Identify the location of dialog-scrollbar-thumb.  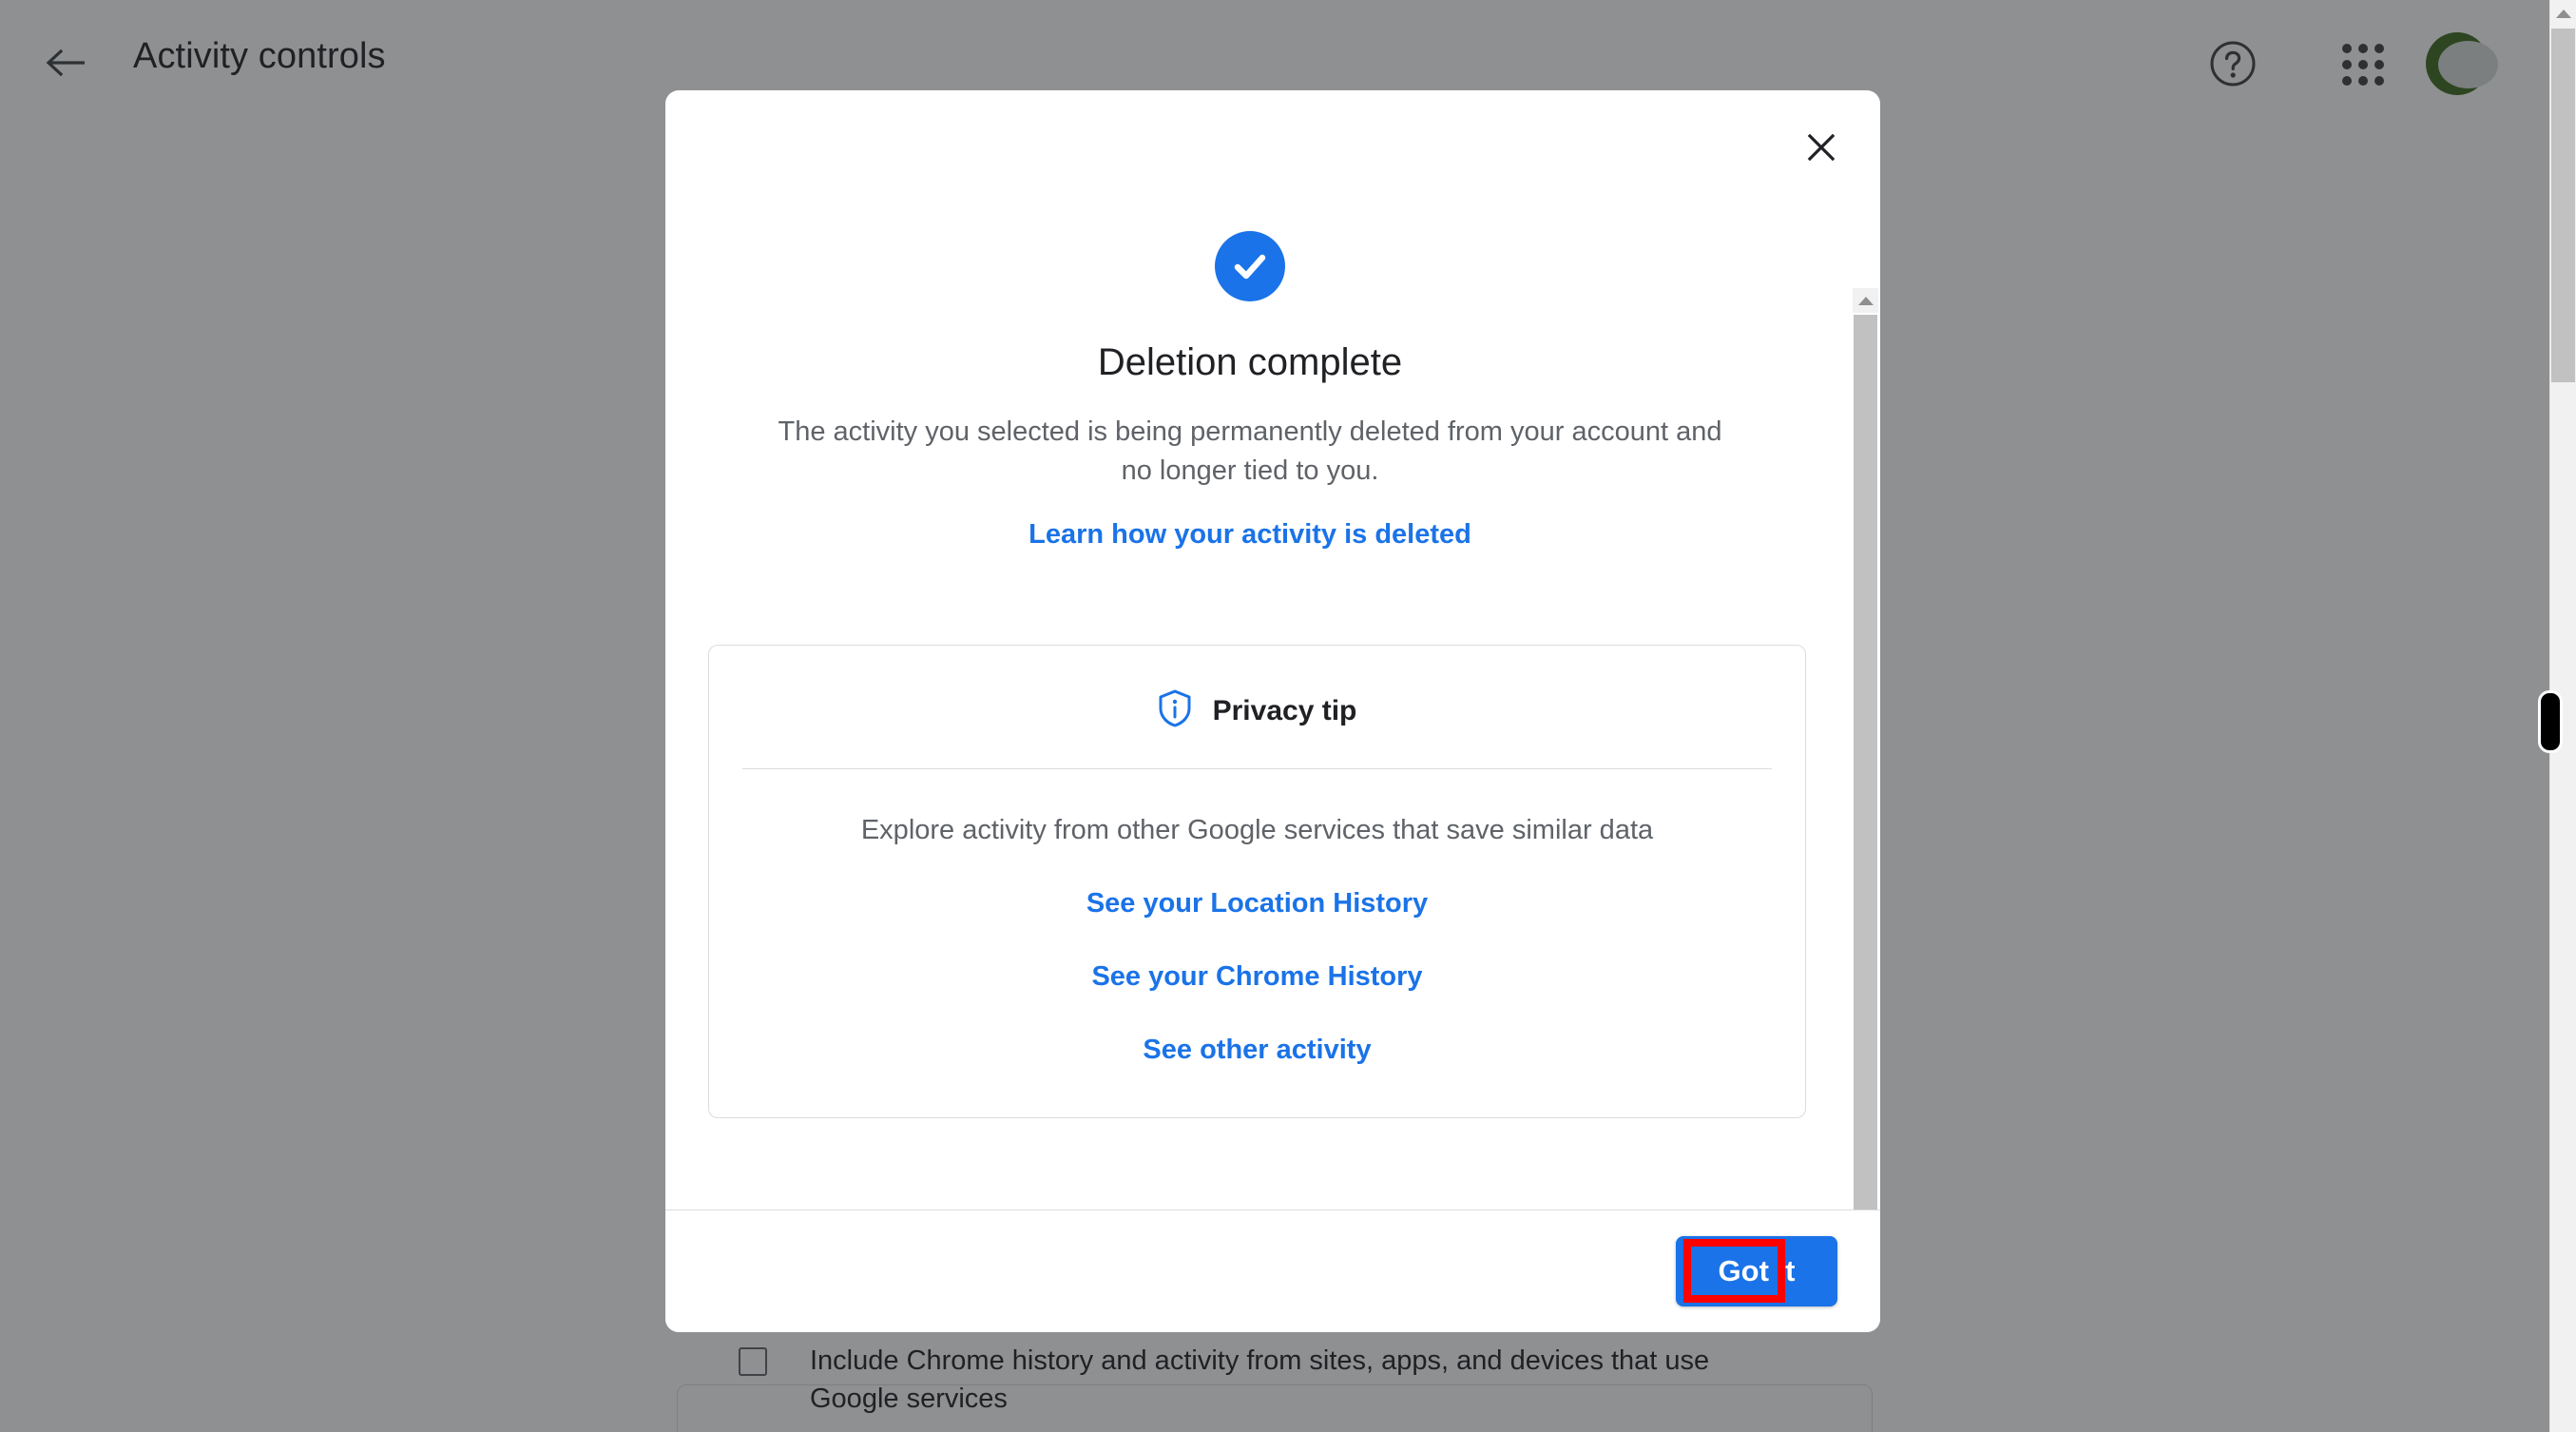
(1865, 791).